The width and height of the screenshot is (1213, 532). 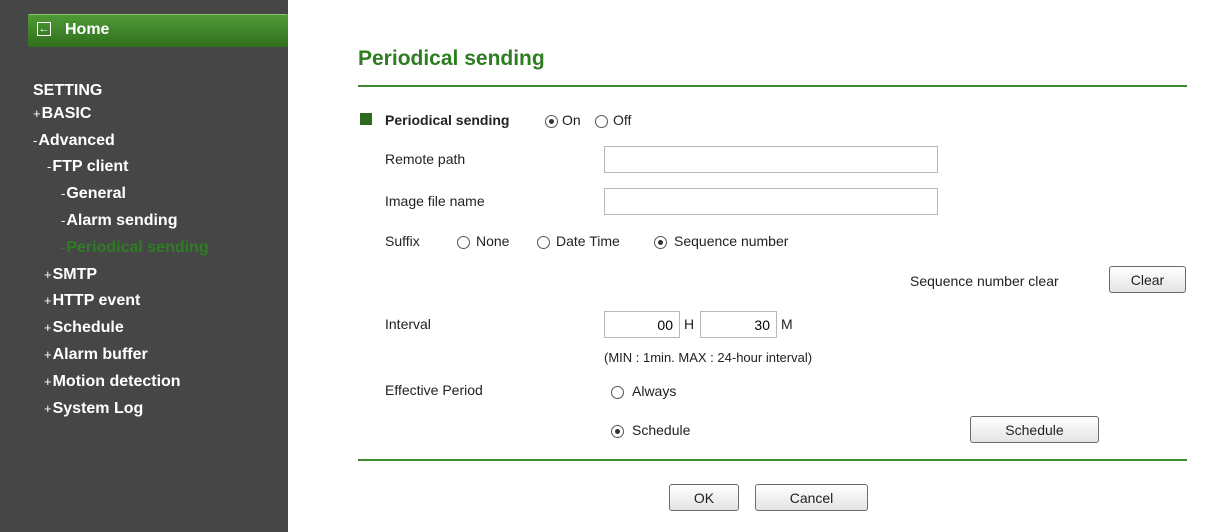 What do you see at coordinates (984, 281) in the screenshot?
I see `sequence-clear-label: Sequence number clear` at bounding box center [984, 281].